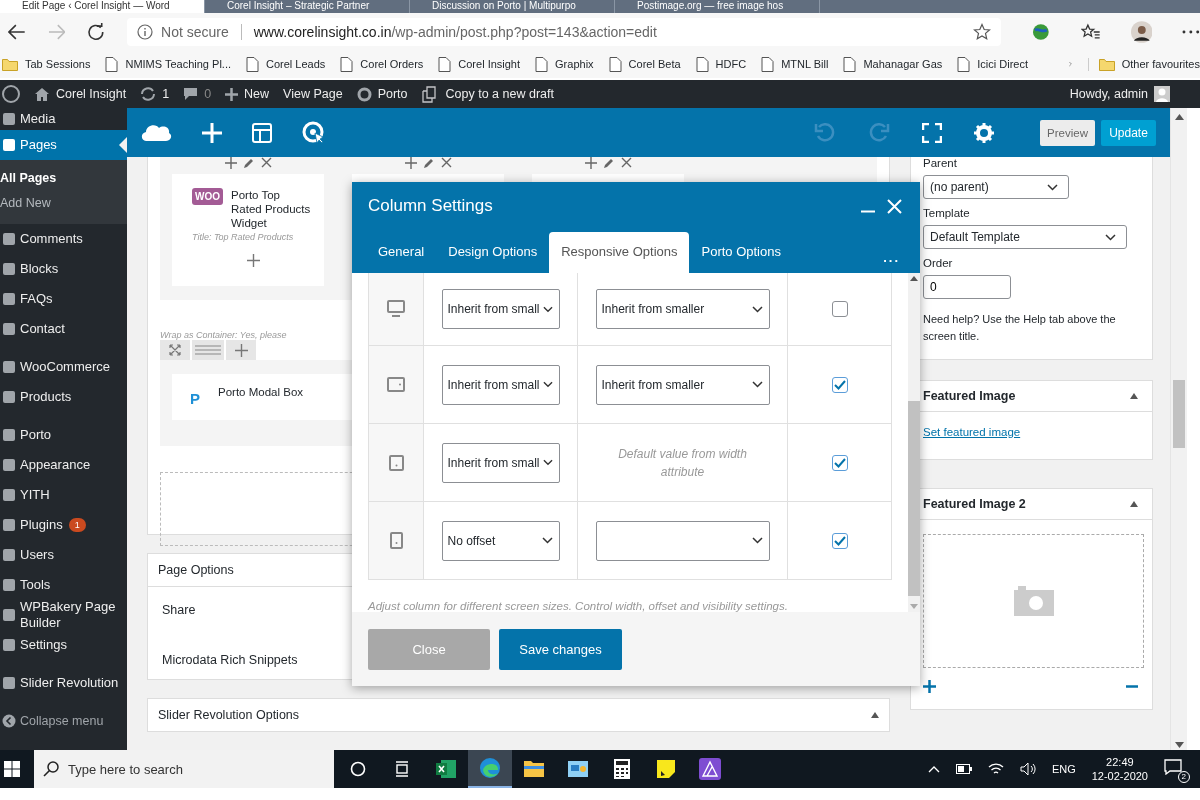 The image size is (1200, 800). Describe the element at coordinates (493, 252) in the screenshot. I see `dialog-tab: Design Options` at that location.